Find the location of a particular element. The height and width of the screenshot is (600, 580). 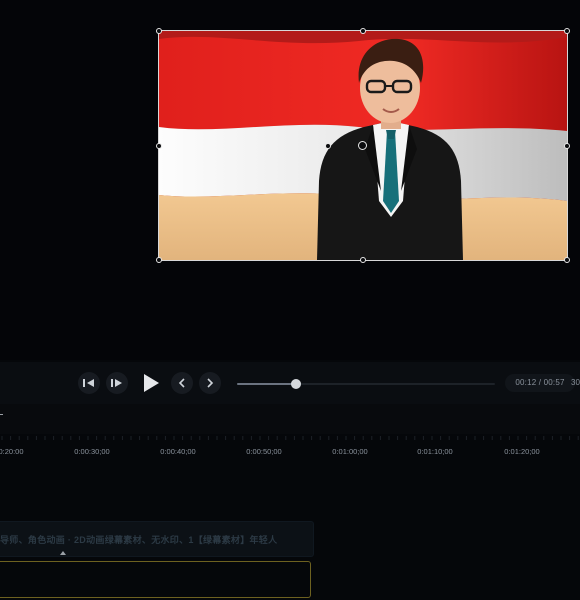

resize-handle-bottom-right is located at coordinates (567, 260).